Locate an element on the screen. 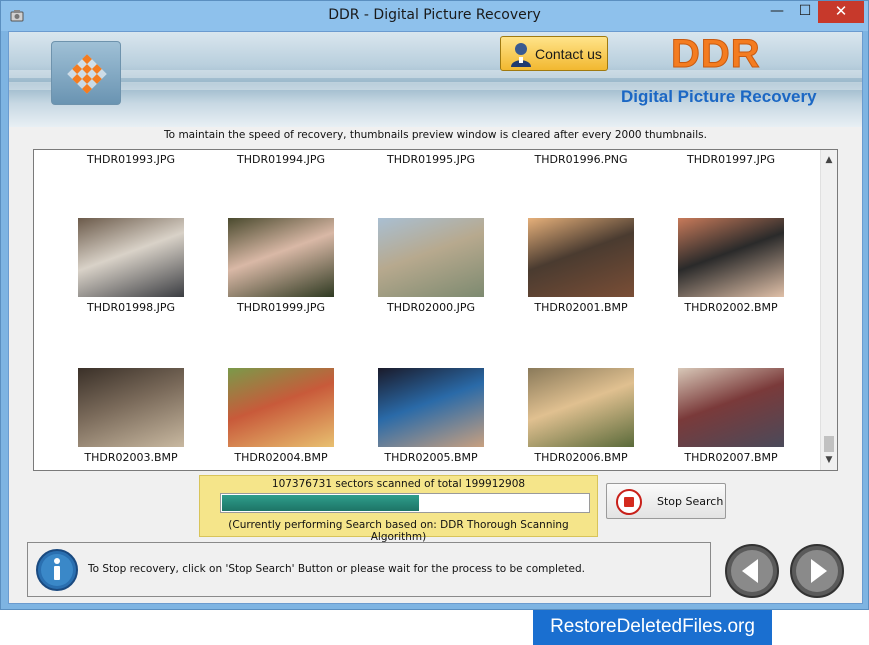  title-bar: DDR - Digital Picture Recovery — ☐ ✕ is located at coordinates (434, 16).